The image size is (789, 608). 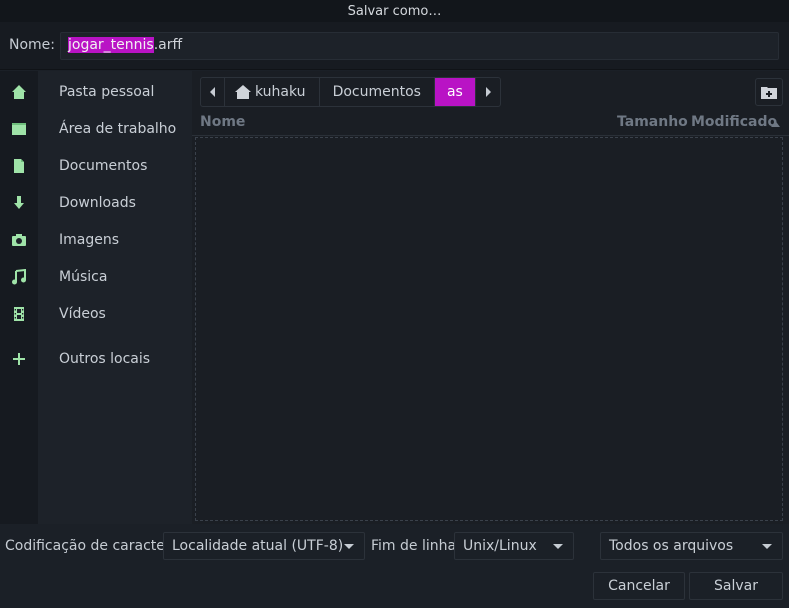 I want to click on path-forward-button, so click(x=488, y=92).